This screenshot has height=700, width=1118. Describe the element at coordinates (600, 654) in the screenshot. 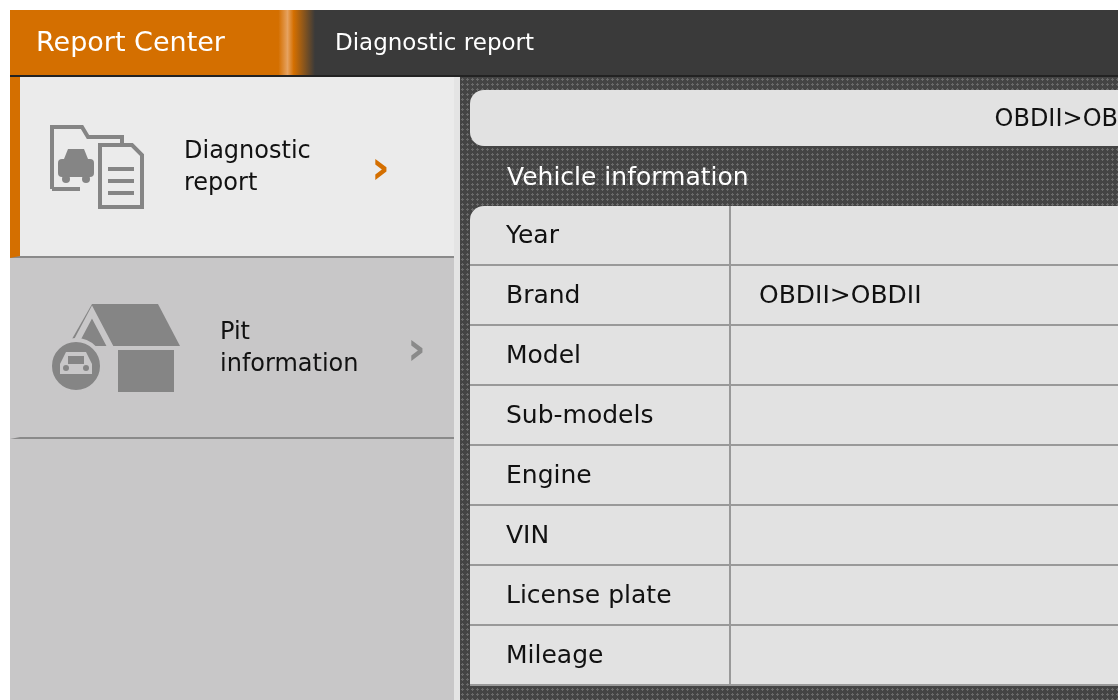

I see `table-cell: Mileage` at that location.